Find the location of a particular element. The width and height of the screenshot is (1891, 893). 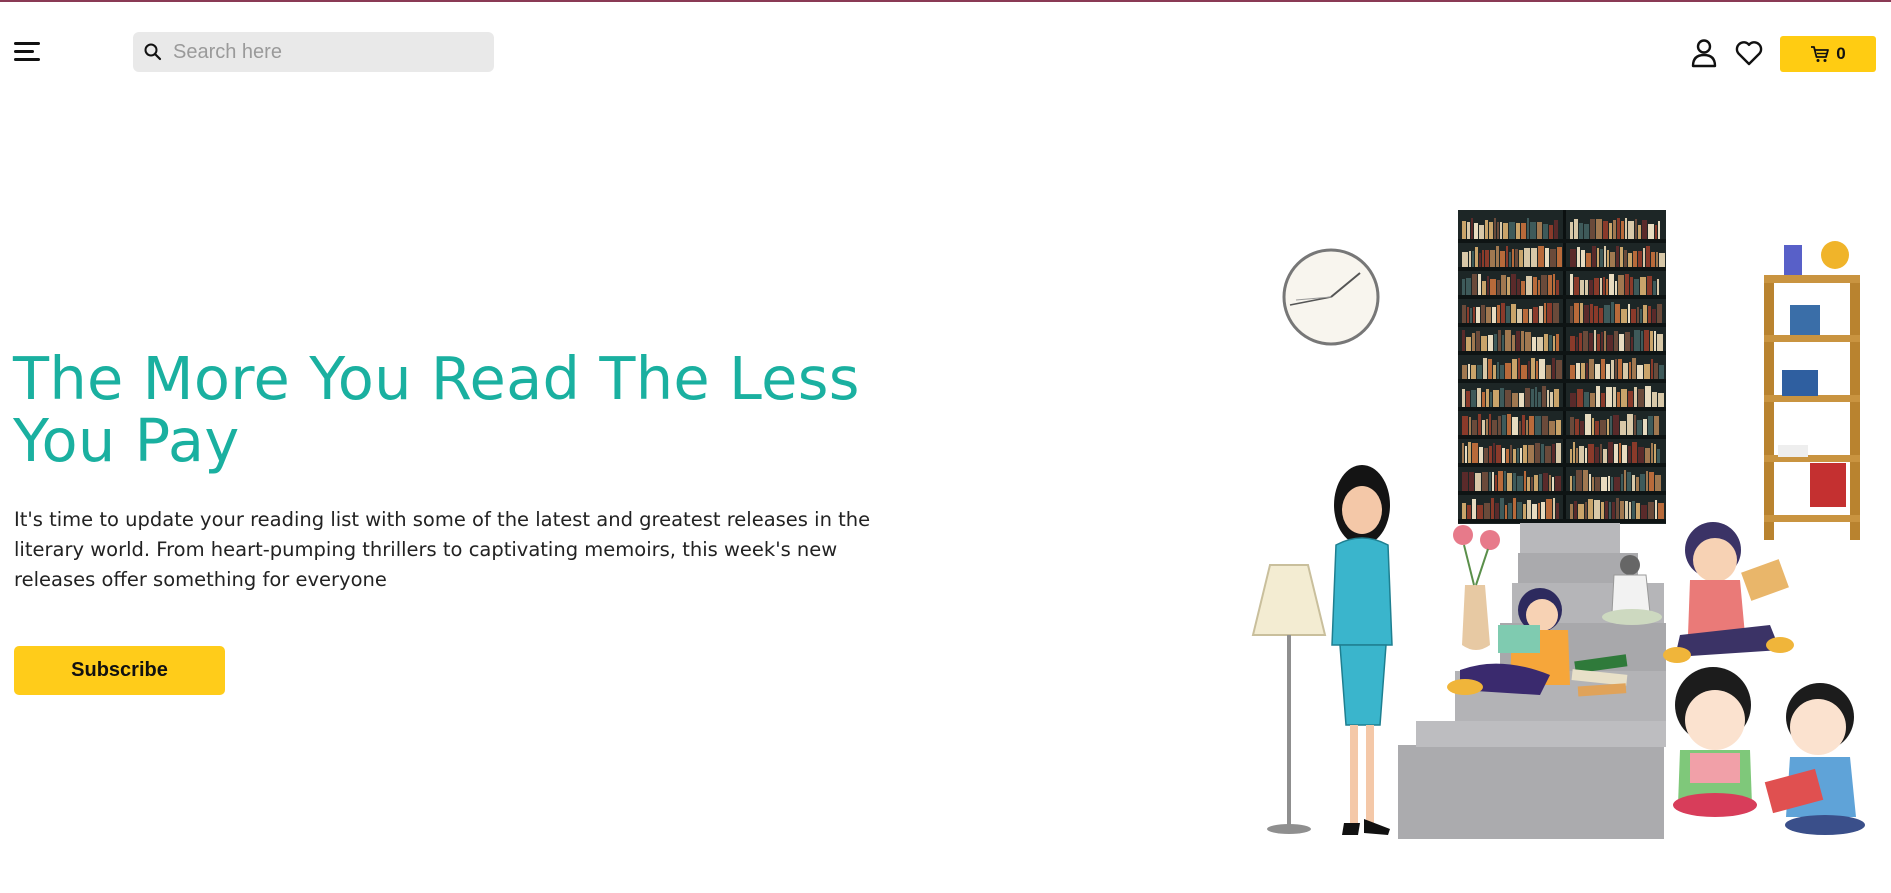

user-icon is located at coordinates (1704, 53).